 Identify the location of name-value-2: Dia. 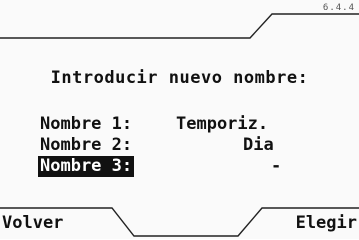
(258, 145).